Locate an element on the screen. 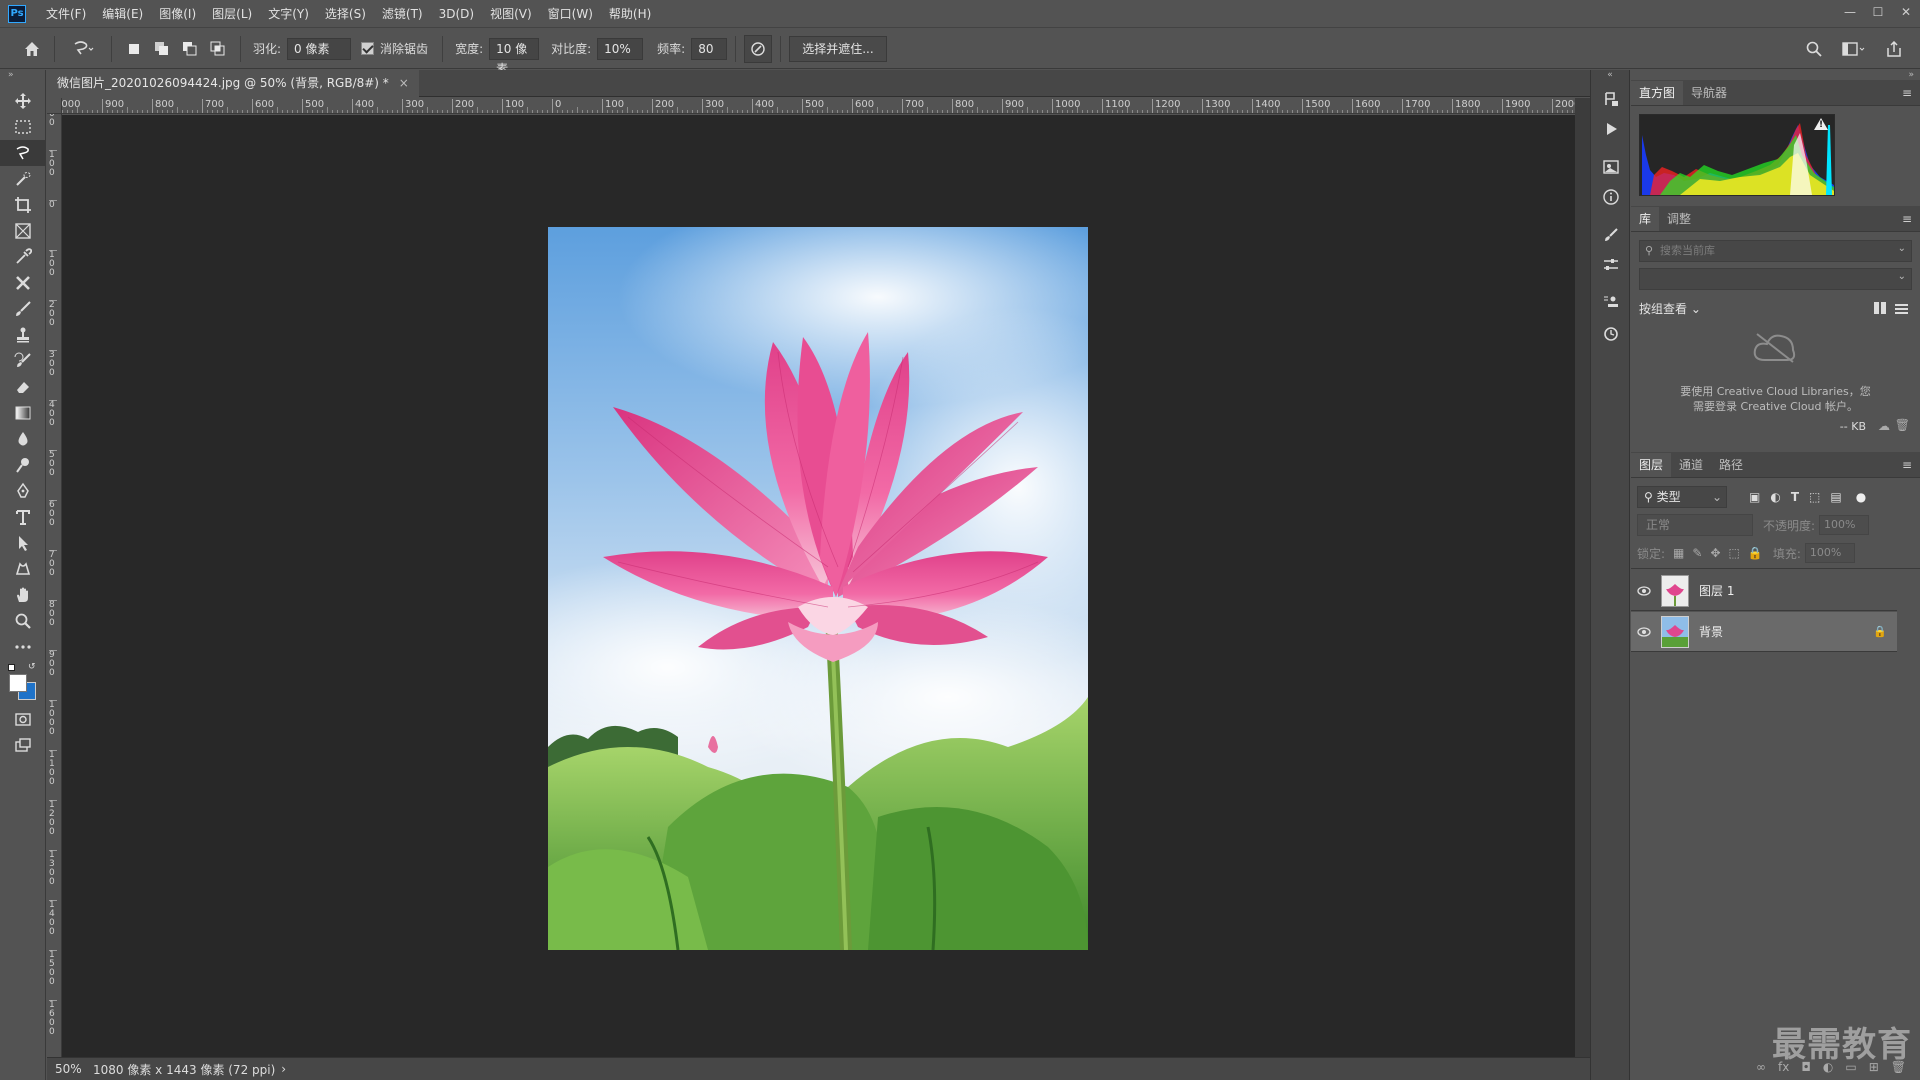  gradient-tool-icon is located at coordinates (23, 413).